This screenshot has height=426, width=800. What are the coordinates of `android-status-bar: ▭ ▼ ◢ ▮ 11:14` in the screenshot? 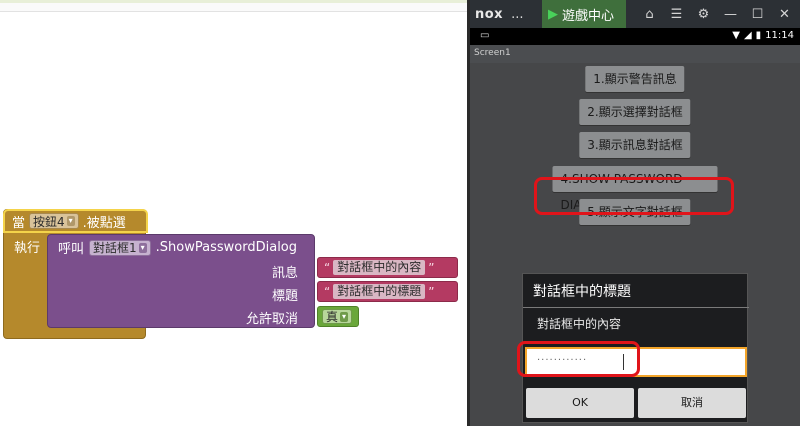 It's located at (635, 36).